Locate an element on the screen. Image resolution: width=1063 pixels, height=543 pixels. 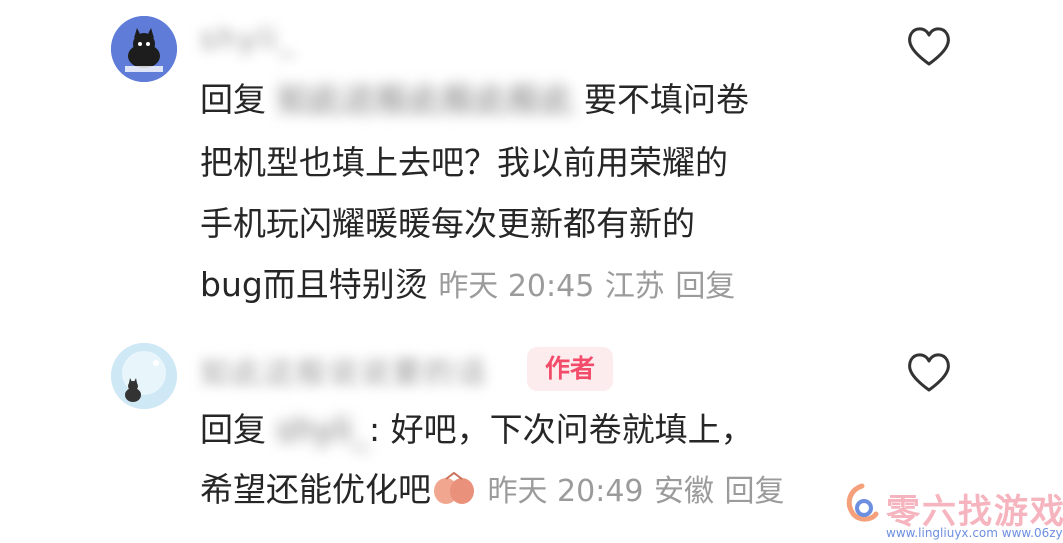
comment-location: 江苏 is located at coordinates (634, 286).